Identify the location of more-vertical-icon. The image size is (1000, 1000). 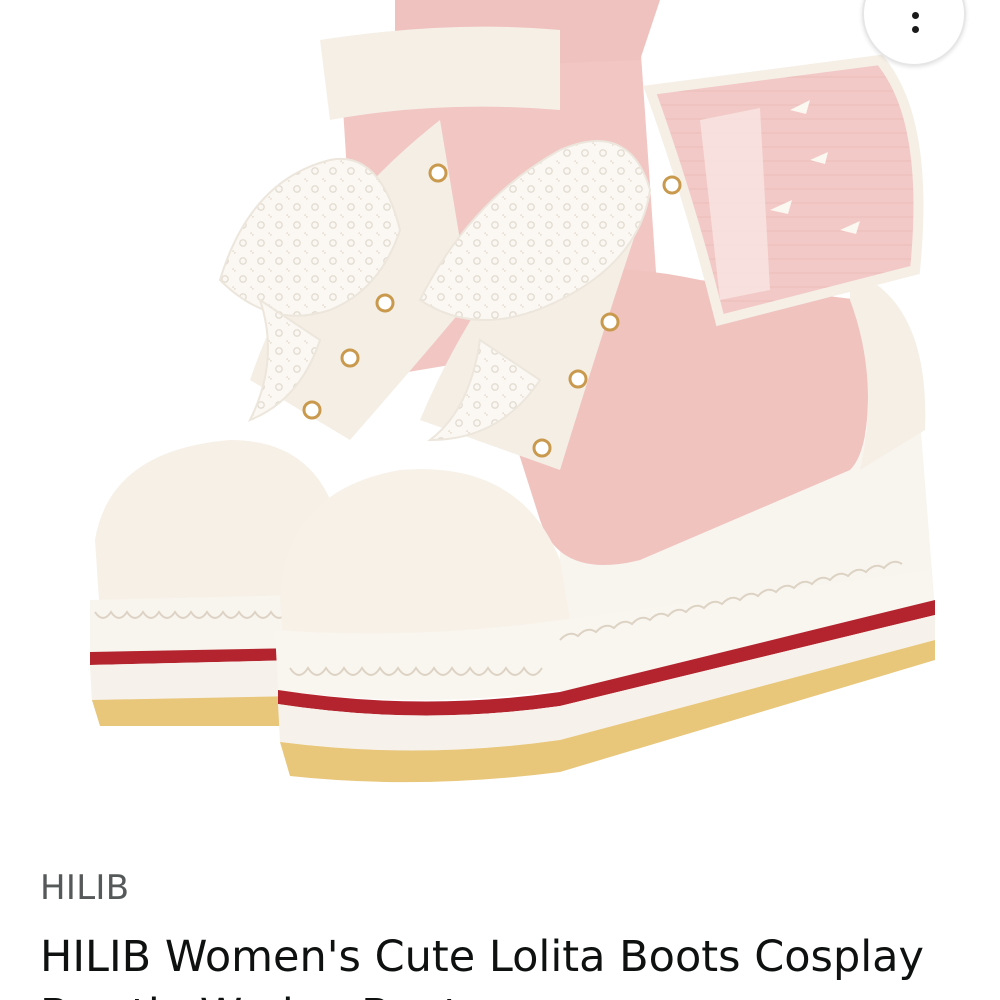
(915, 27).